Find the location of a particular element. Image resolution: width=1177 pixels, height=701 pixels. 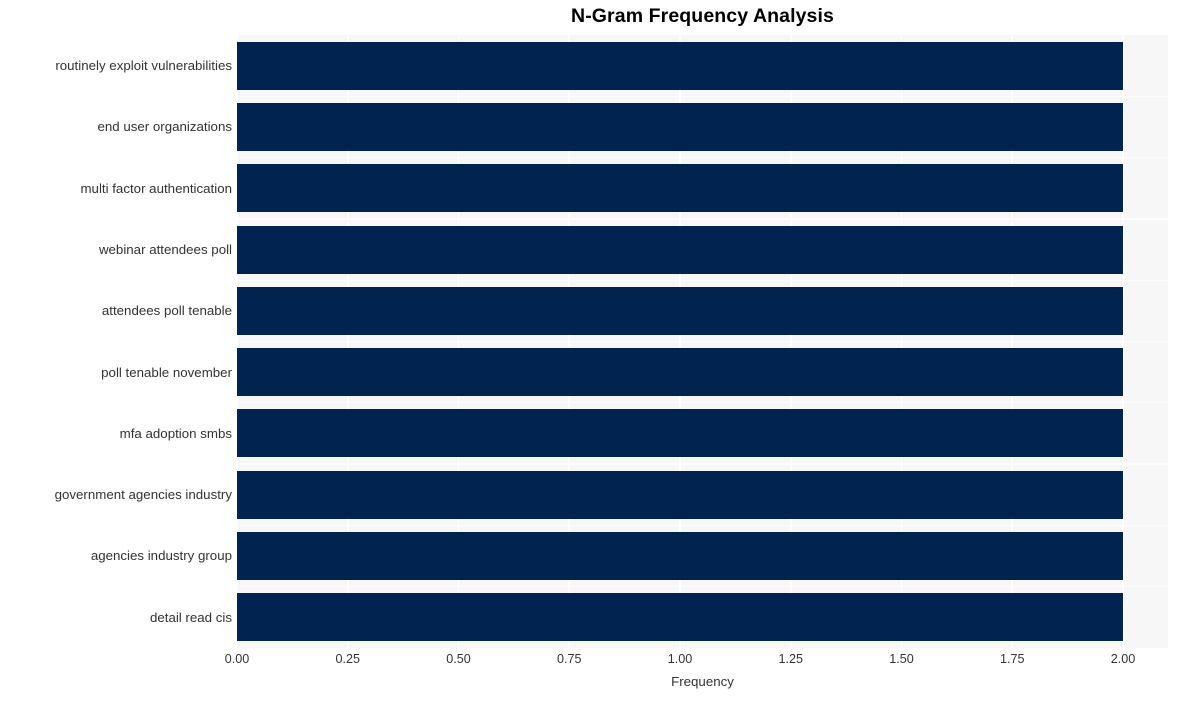

x-axis-tick: 0.00 is located at coordinates (237, 659).